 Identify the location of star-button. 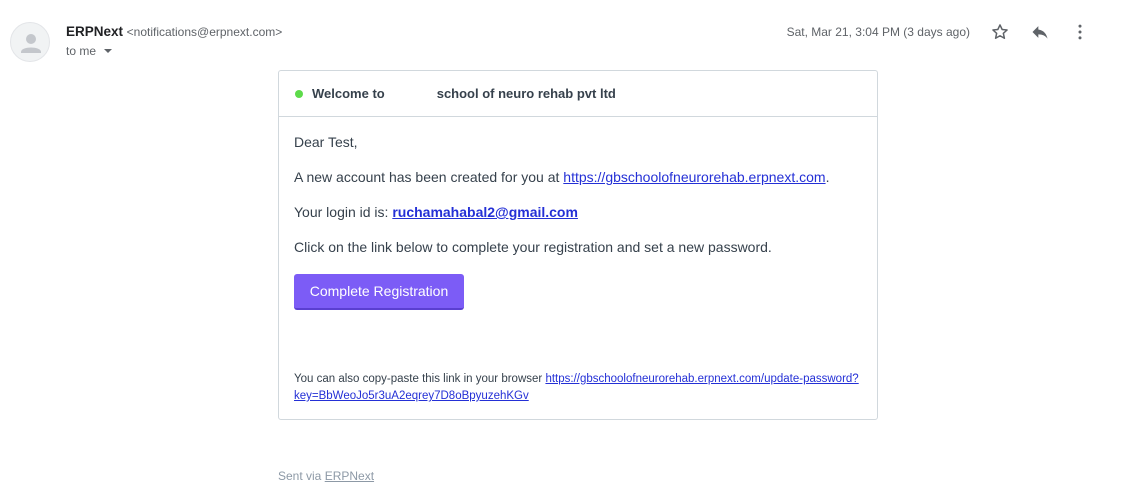
(1000, 32).